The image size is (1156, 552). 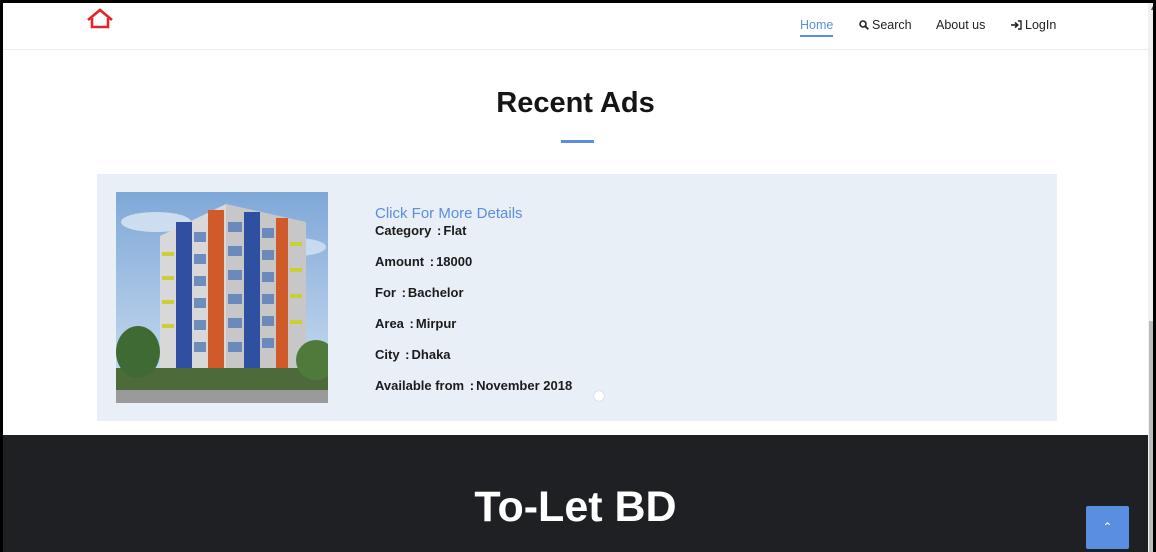 I want to click on chevron-up-icon: ⌃, so click(x=1107, y=527).